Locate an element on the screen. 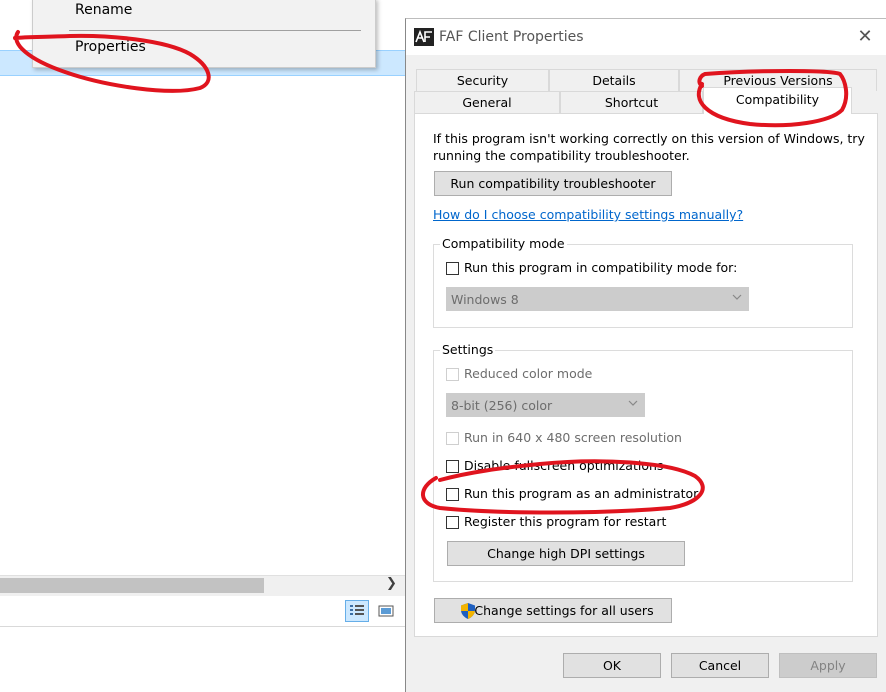 Image resolution: width=886 pixels, height=692 pixels. context-menu: Rename Properties is located at coordinates (204, 34).